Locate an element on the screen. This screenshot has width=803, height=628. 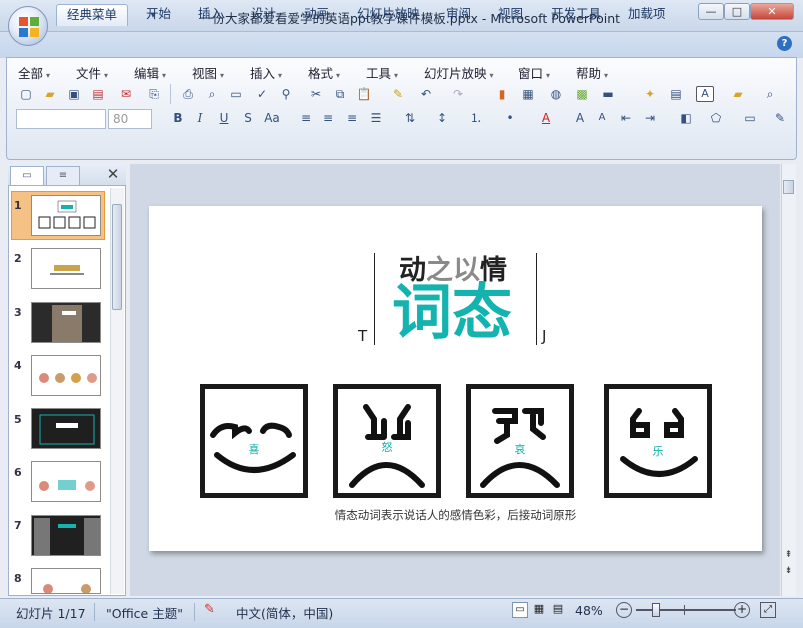
tab-slides-thumbnails: ▭ is located at coordinates (27, 175).